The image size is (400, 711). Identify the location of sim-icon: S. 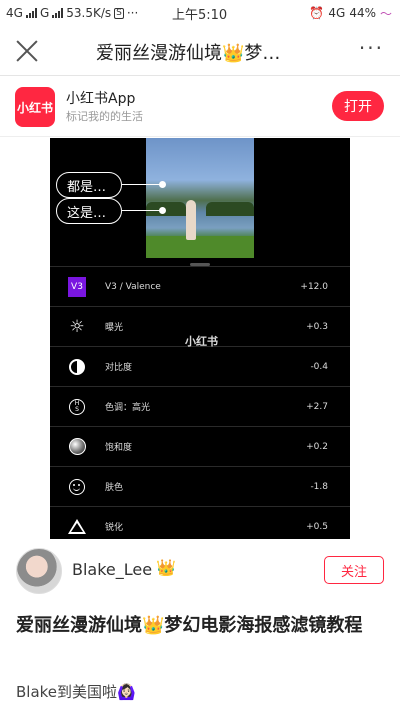
(119, 13).